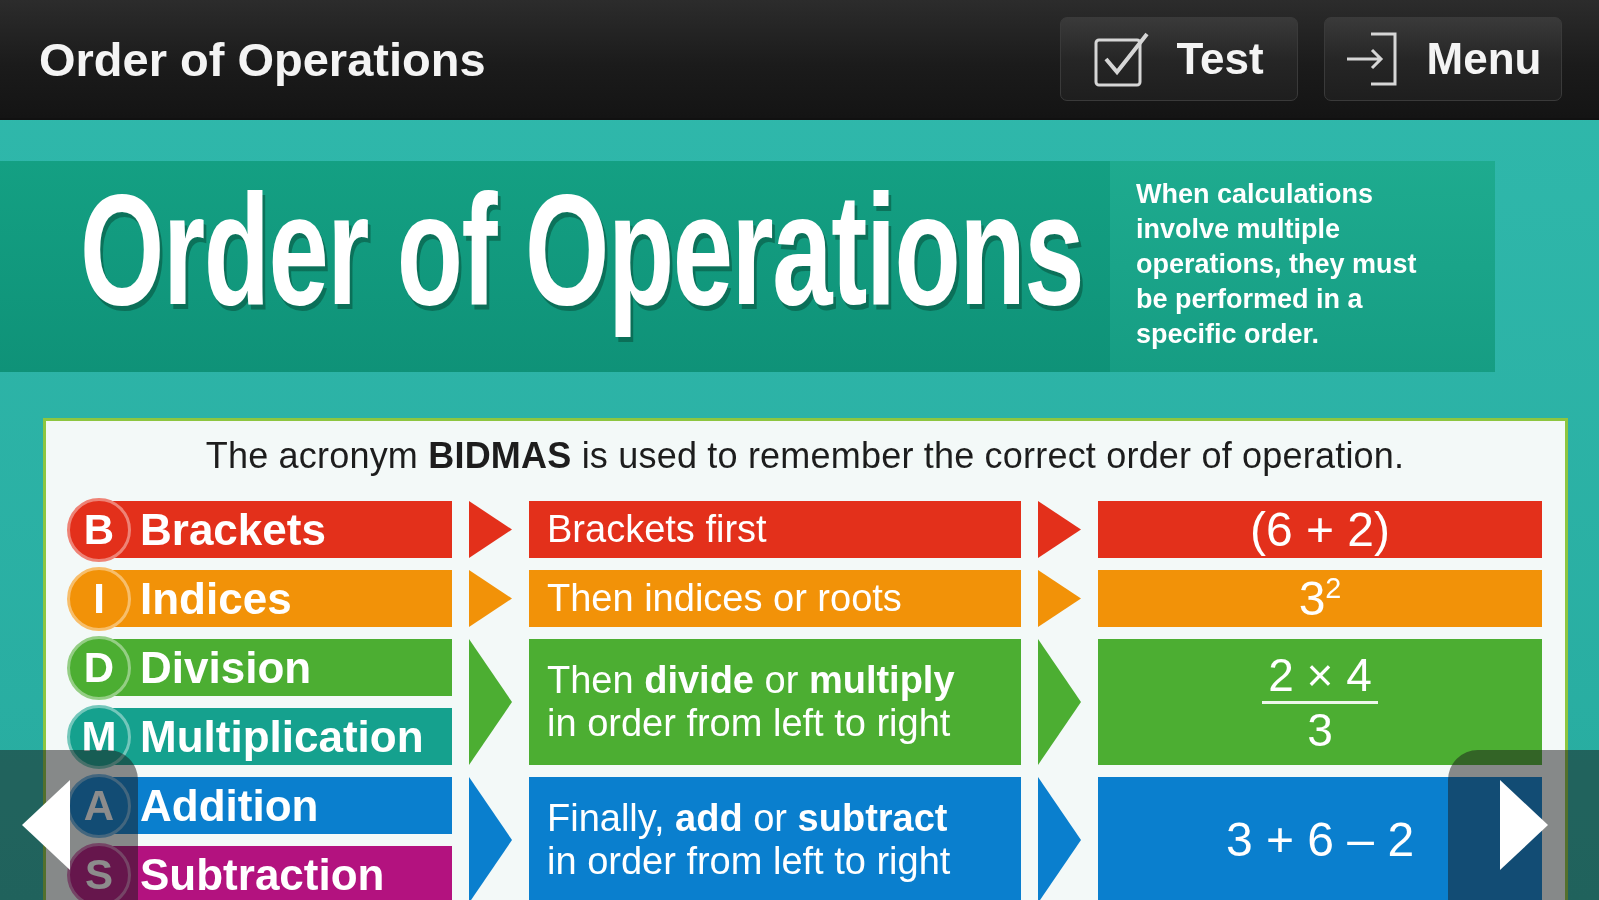 This screenshot has height=900, width=1599. What do you see at coordinates (1320, 729) in the screenshot?
I see `fraction-denominator: 3` at bounding box center [1320, 729].